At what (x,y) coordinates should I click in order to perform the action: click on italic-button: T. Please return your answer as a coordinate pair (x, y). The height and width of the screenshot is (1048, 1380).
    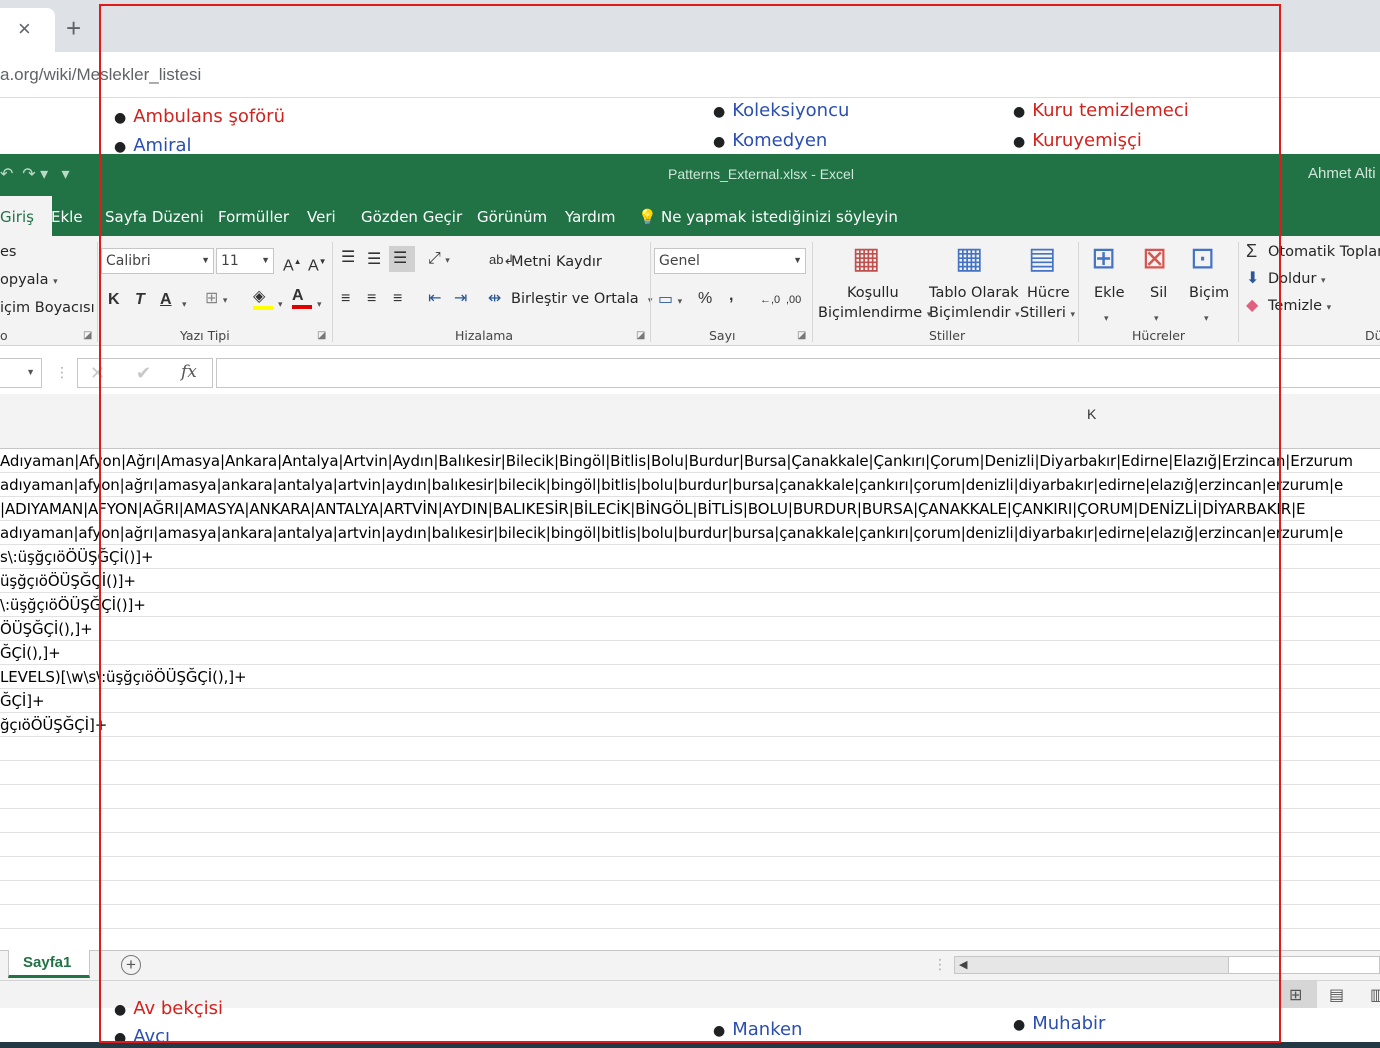
    Looking at the image, I should click on (140, 300).